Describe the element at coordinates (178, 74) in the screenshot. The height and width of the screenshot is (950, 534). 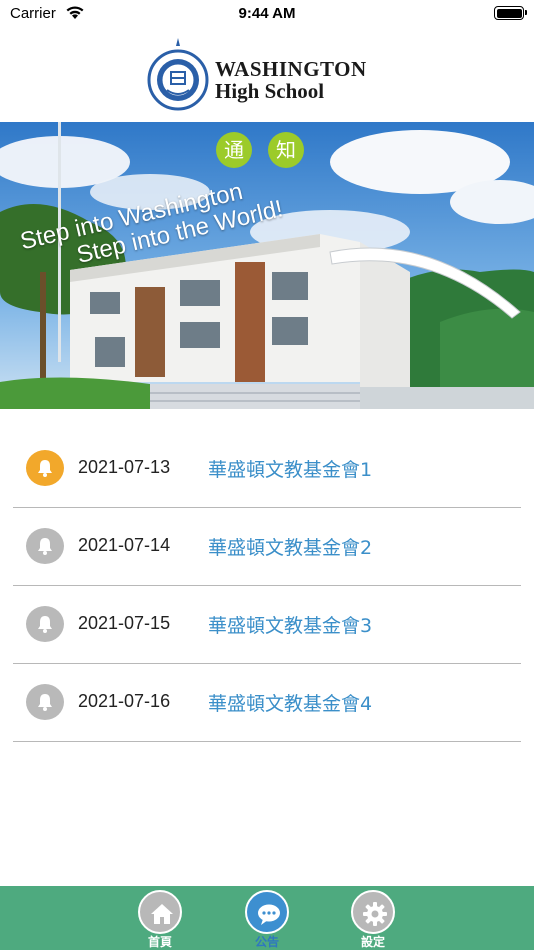
I see `school-seal-icon` at that location.